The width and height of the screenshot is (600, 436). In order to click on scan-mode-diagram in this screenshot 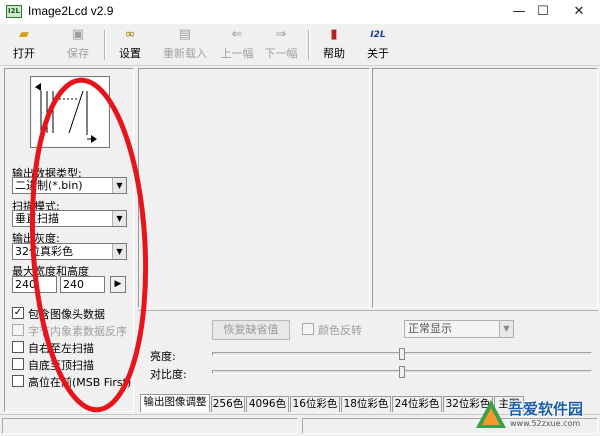, I will do `click(70, 112)`.